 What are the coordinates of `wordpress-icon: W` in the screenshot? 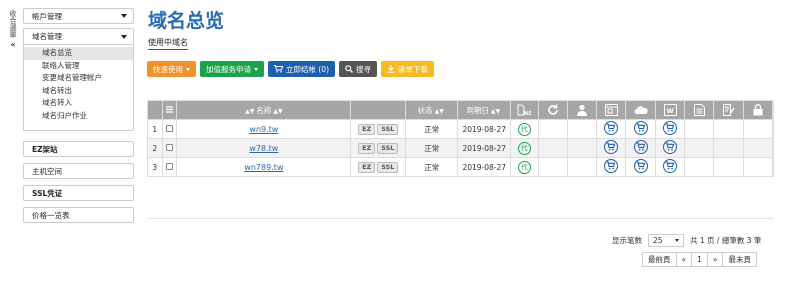 It's located at (670, 110).